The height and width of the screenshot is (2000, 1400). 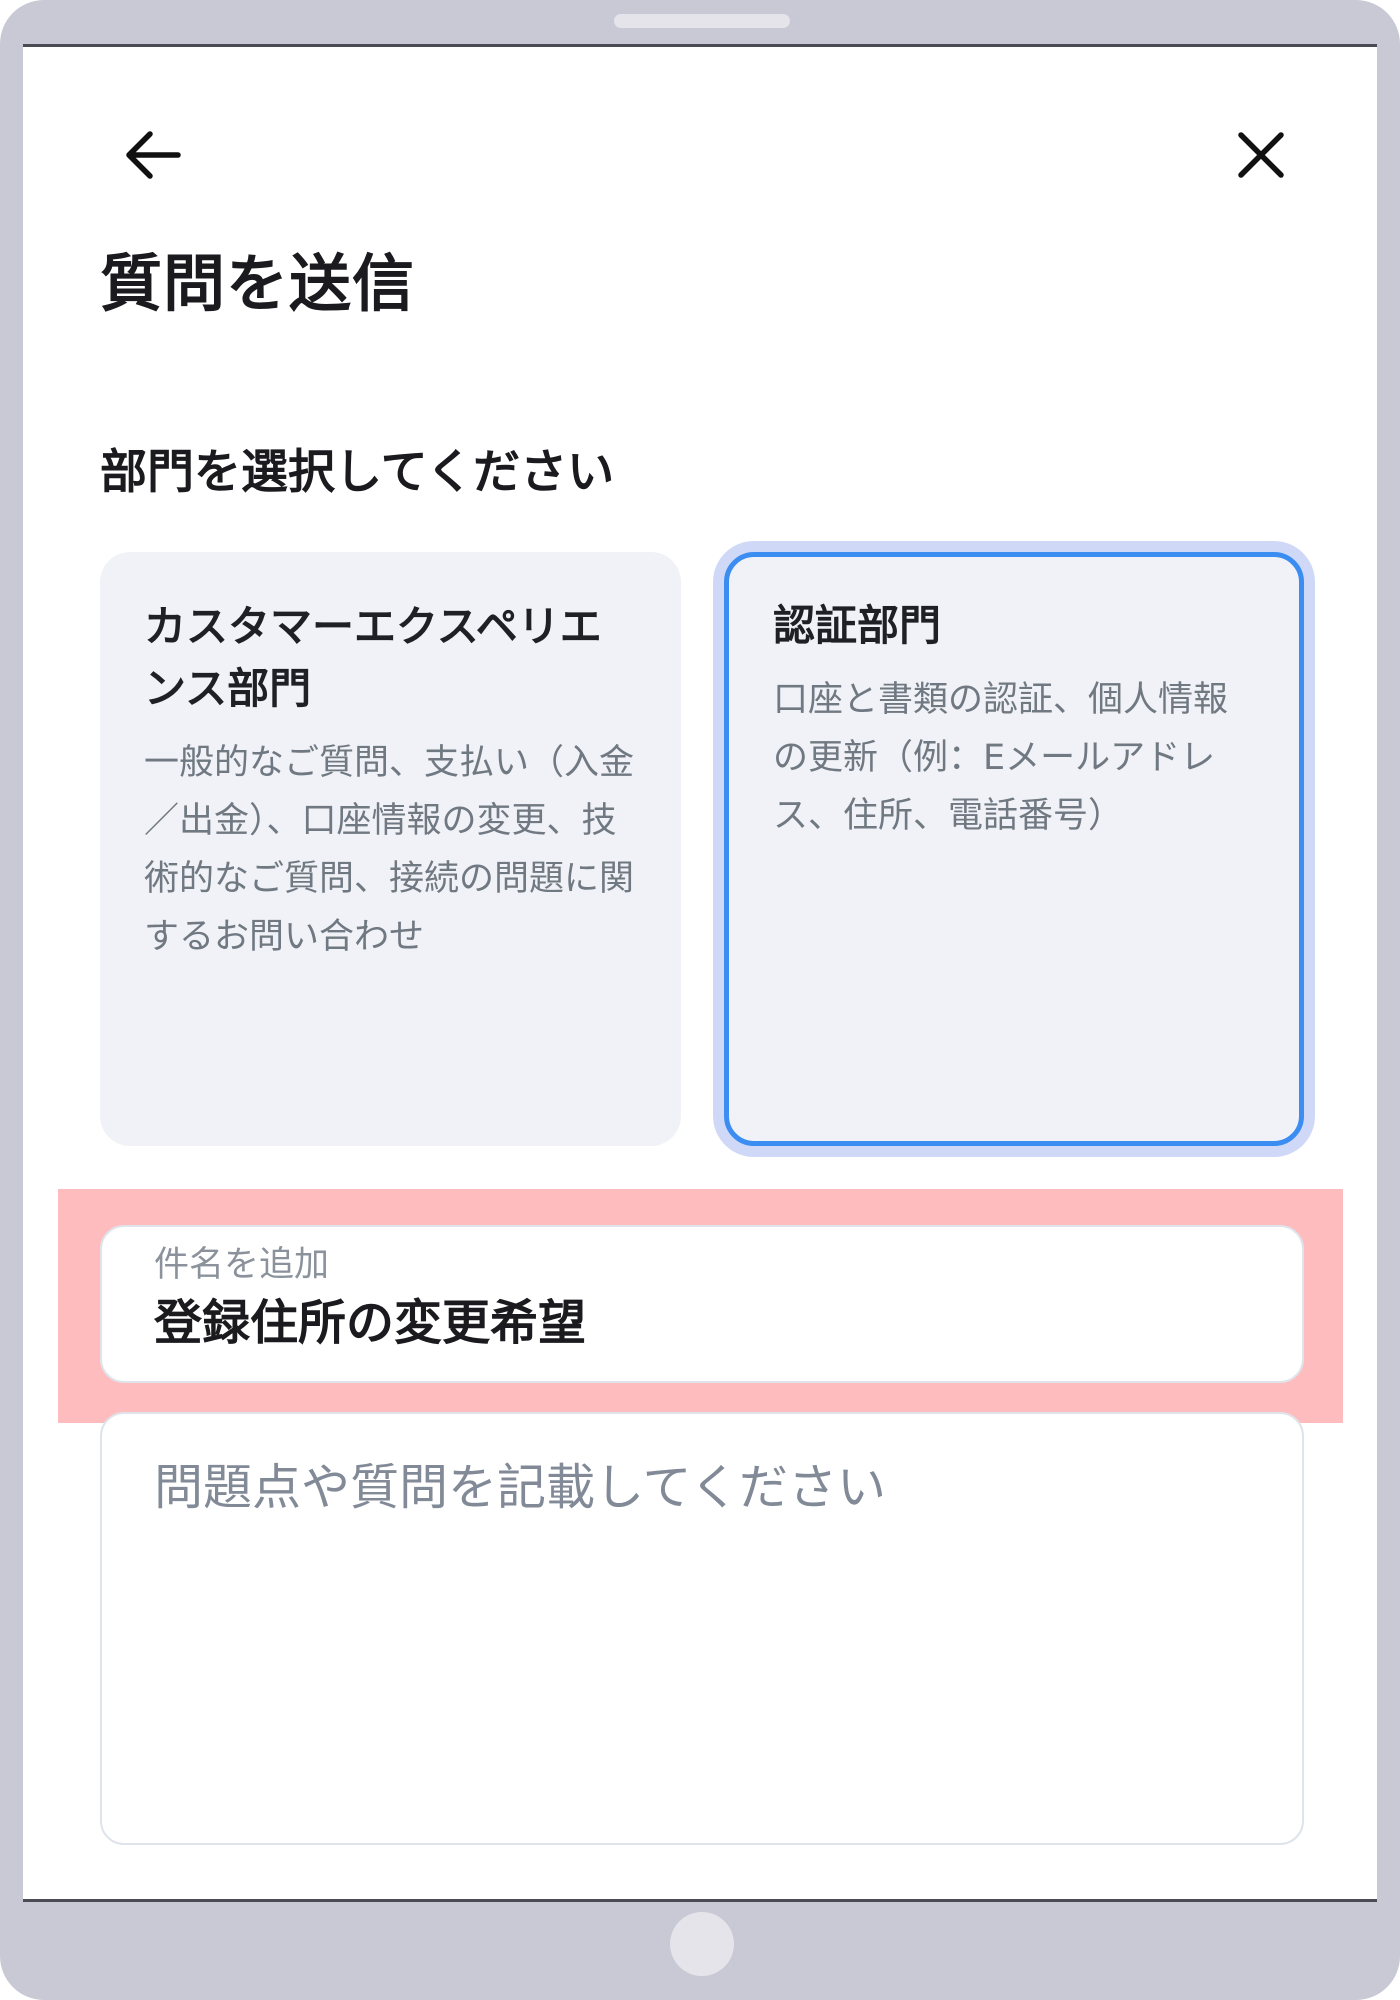 I want to click on close-icon, so click(x=1261, y=155).